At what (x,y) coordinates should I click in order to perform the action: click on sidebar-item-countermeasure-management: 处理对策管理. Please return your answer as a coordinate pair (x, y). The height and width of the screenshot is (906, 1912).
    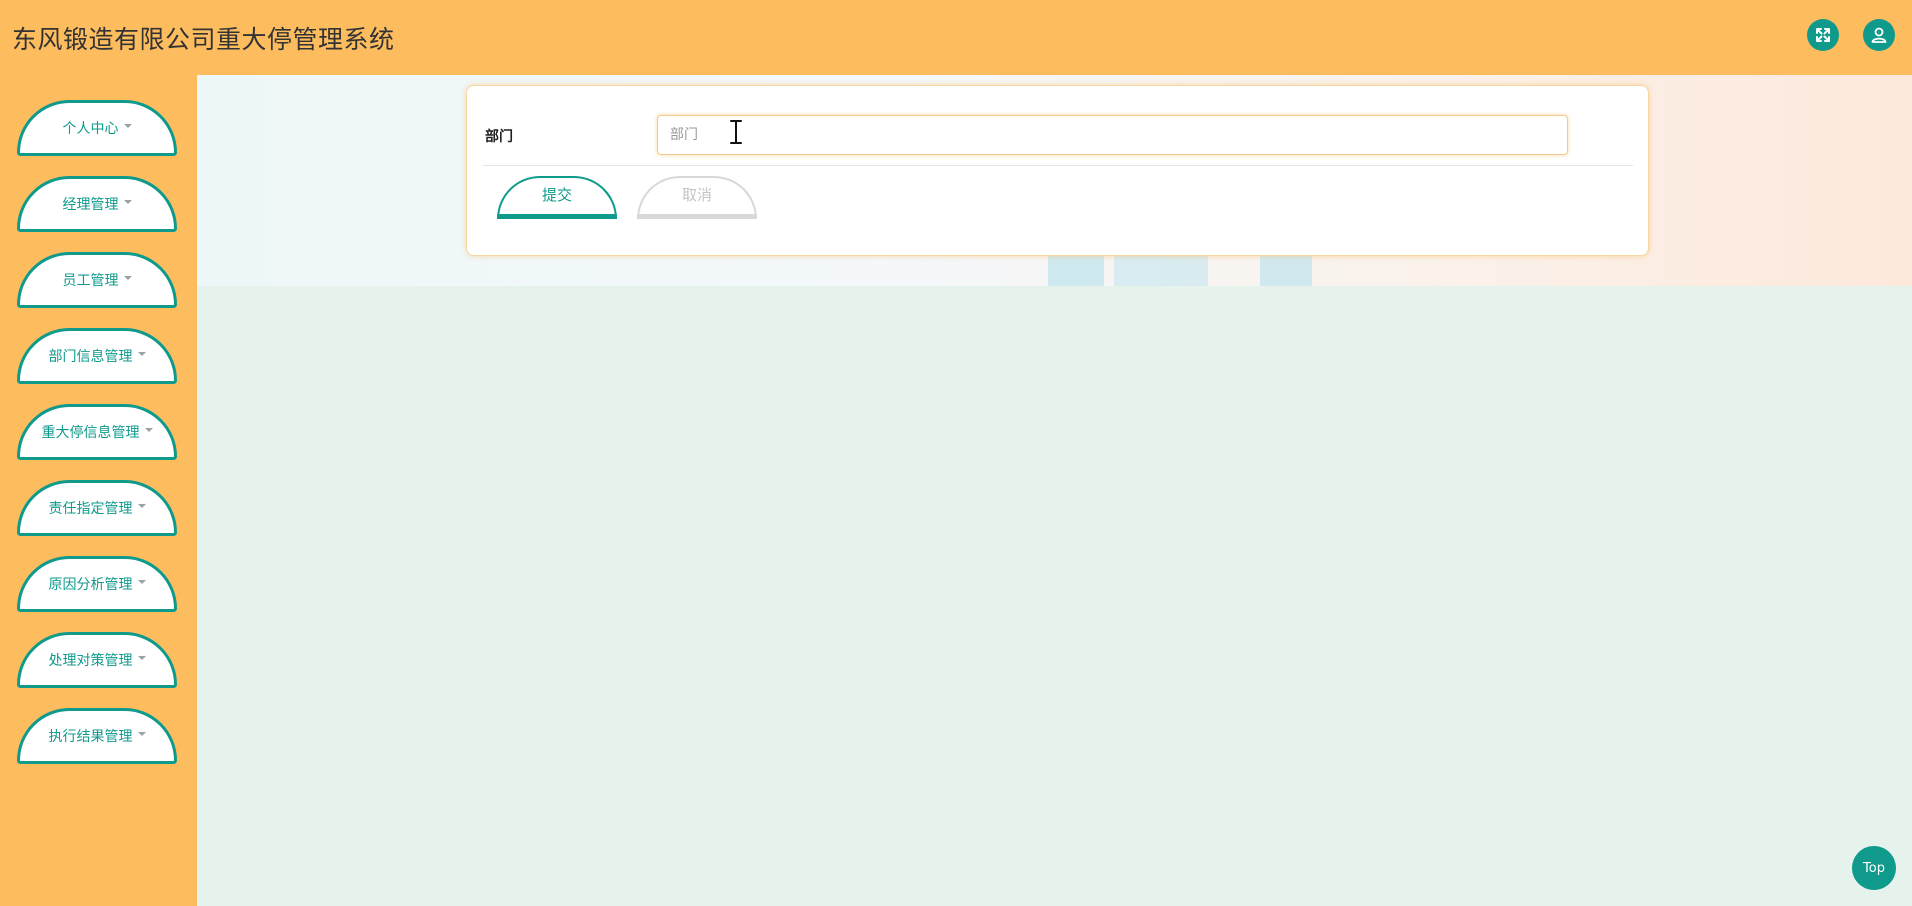
    Looking at the image, I should click on (97, 660).